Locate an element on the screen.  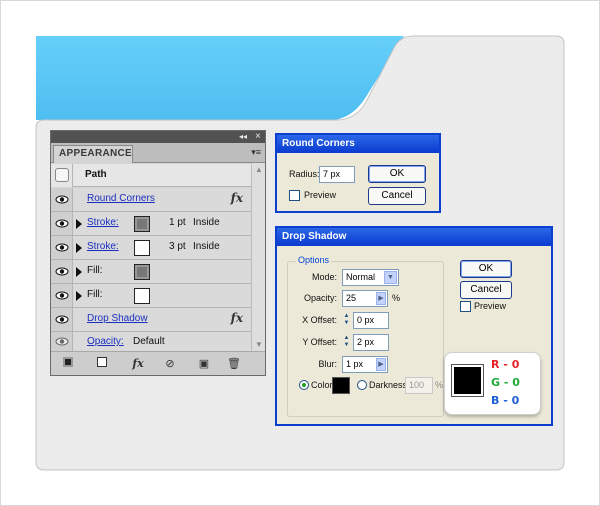
add-effect-icon: fx is located at coordinates (138, 364).